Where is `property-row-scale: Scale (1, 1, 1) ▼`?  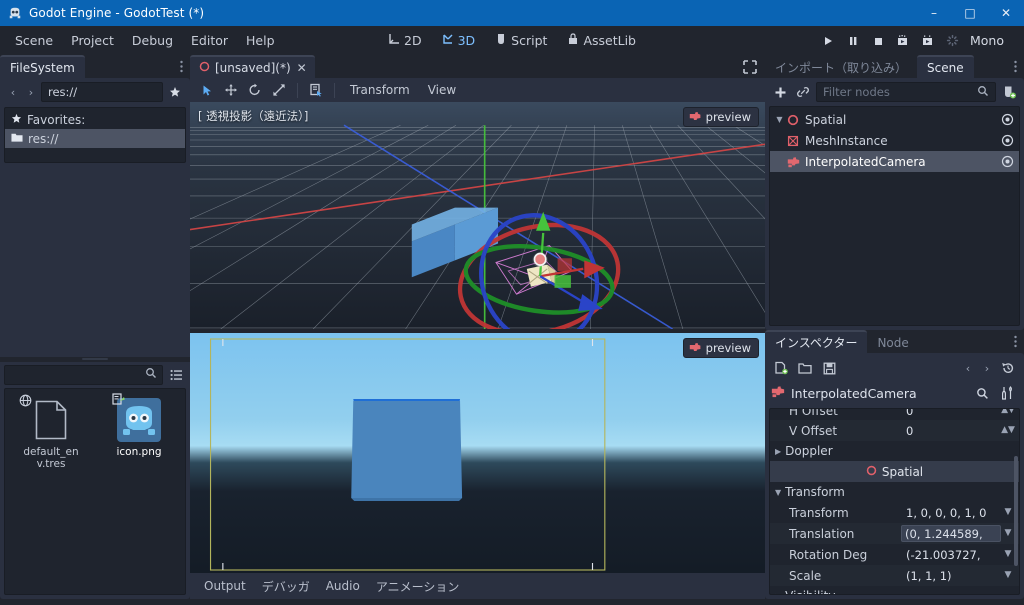 property-row-scale: Scale (1, 1, 1) ▼ is located at coordinates (894, 575).